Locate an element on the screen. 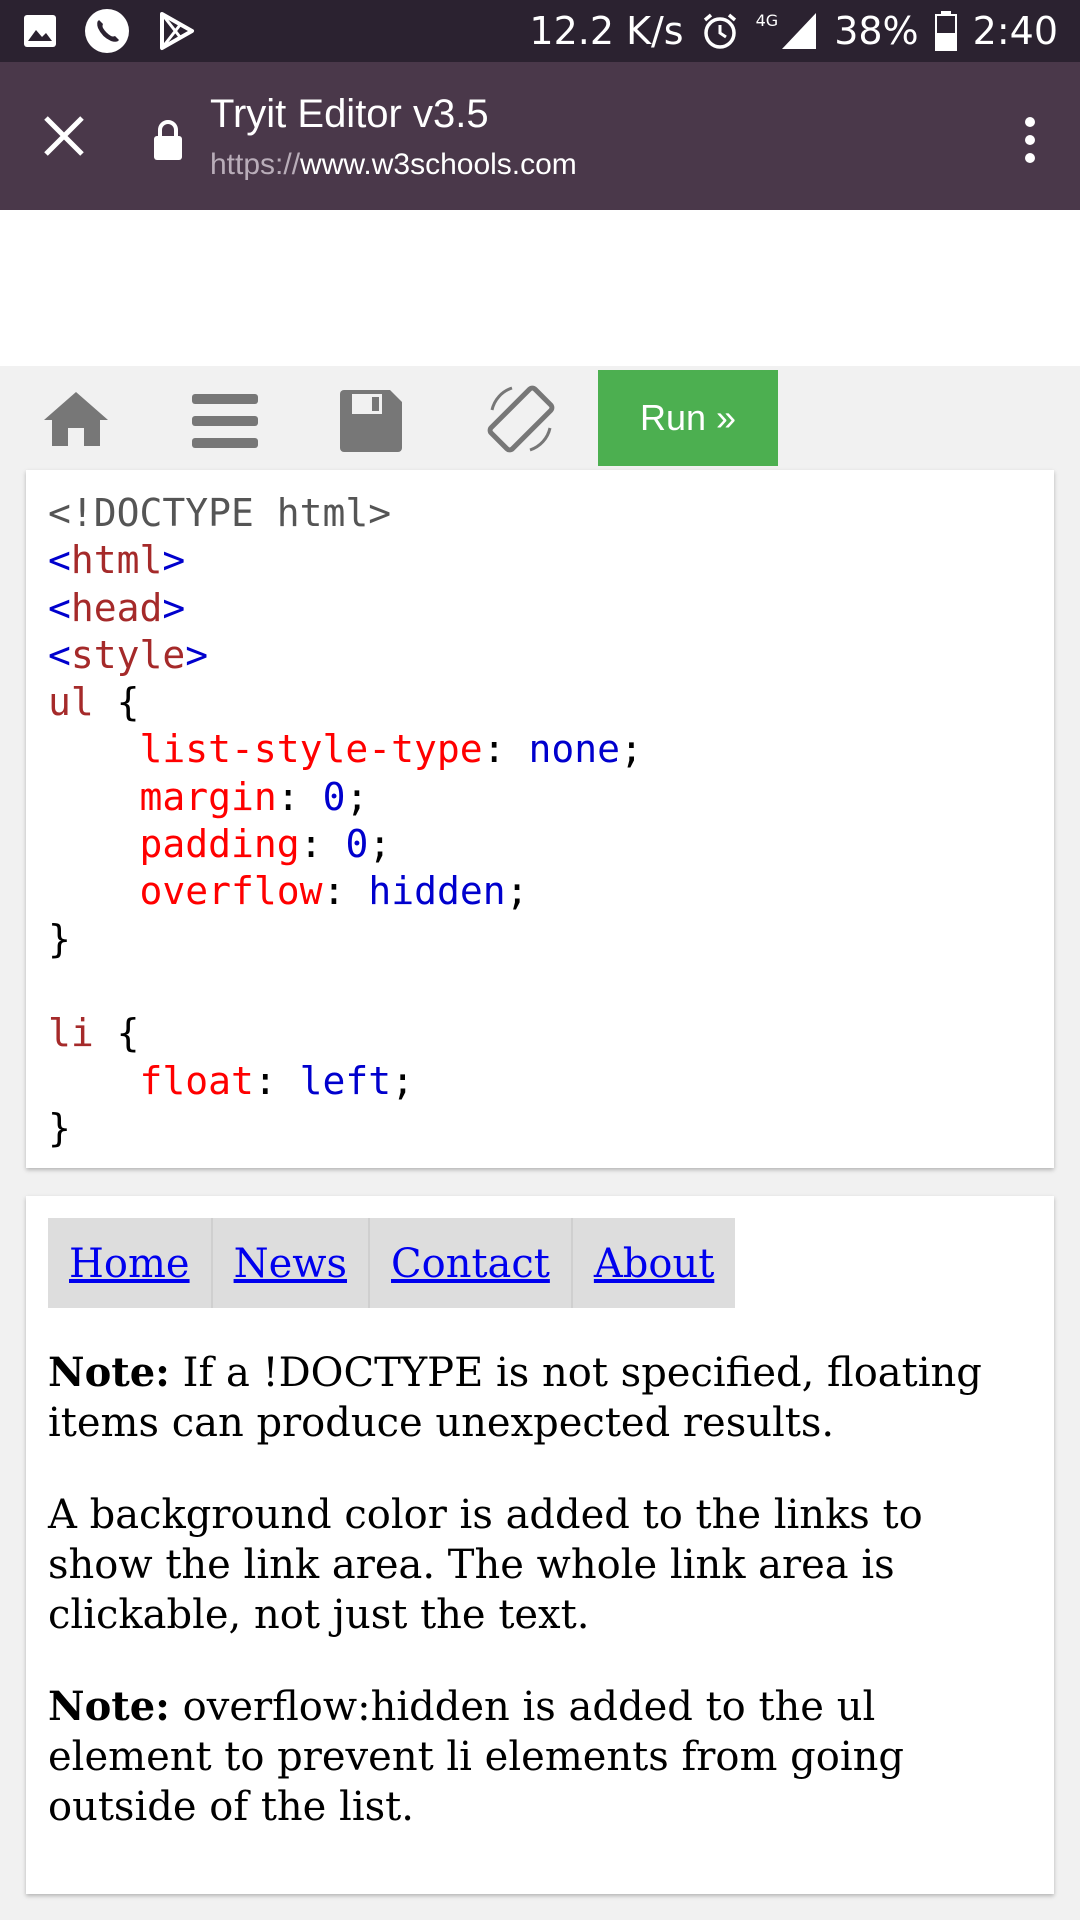  code-head-tag: <head> is located at coordinates (117, 607).